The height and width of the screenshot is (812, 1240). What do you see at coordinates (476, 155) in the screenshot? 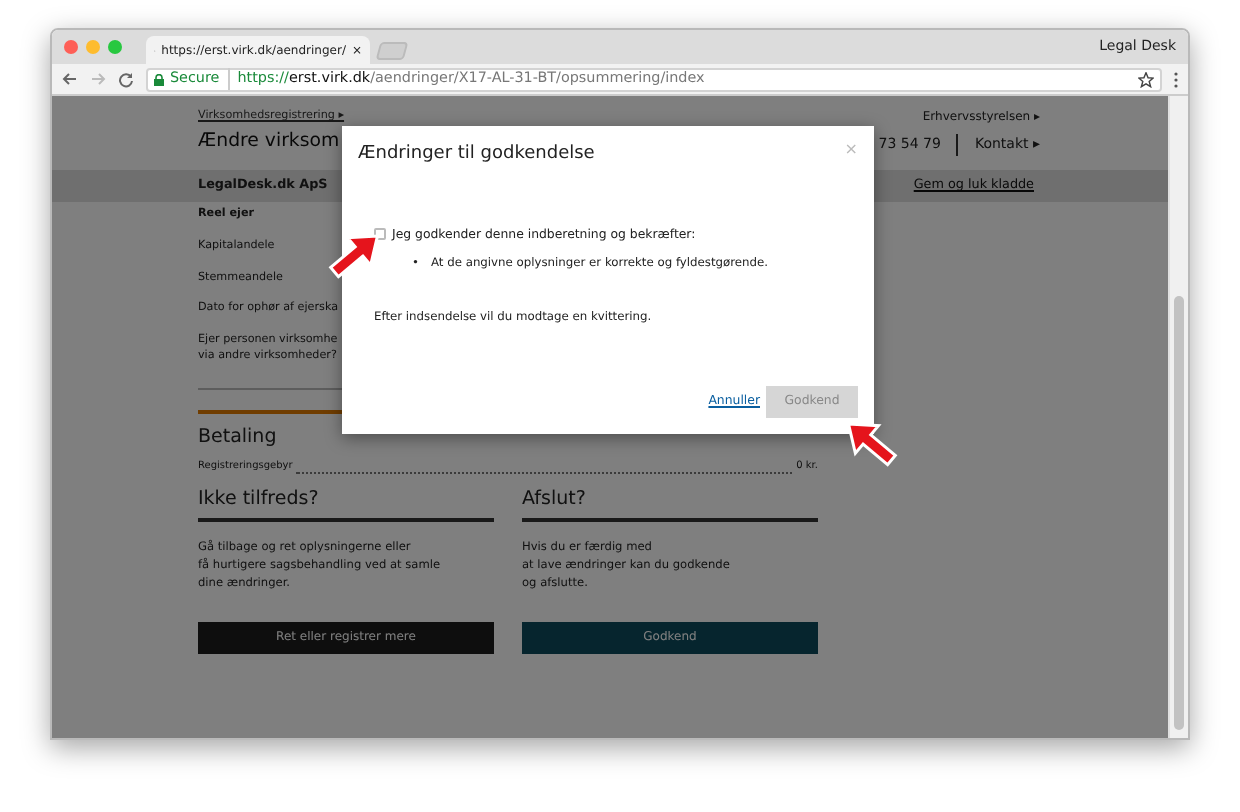
I see `modal-title: Ændringer til godkendelse` at bounding box center [476, 155].